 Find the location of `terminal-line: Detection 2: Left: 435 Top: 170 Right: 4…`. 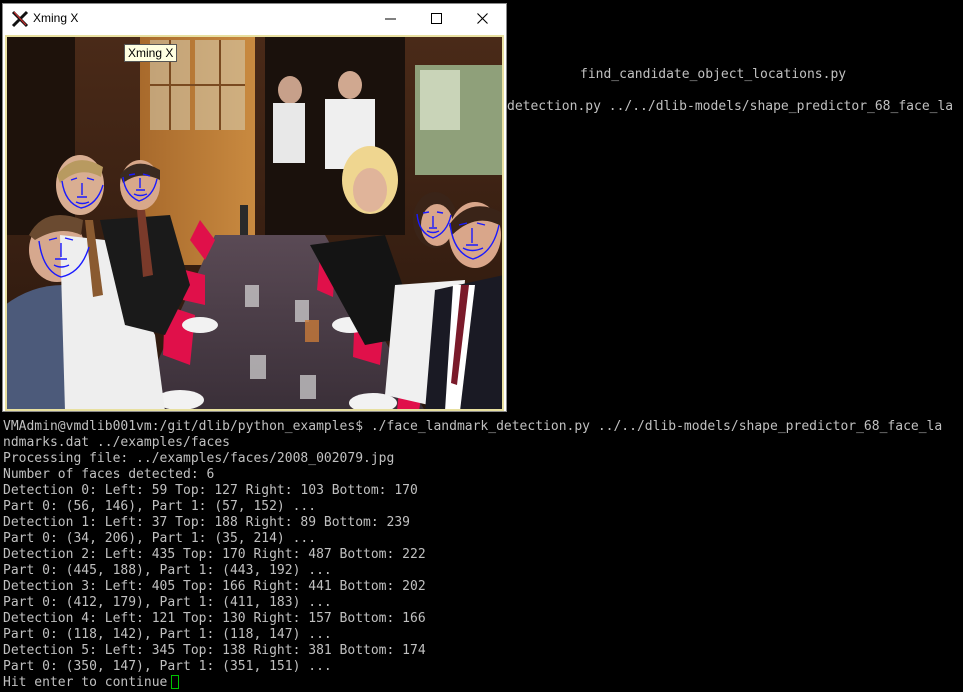

terminal-line: Detection 2: Left: 435 Top: 170 Right: 4… is located at coordinates (214, 554).